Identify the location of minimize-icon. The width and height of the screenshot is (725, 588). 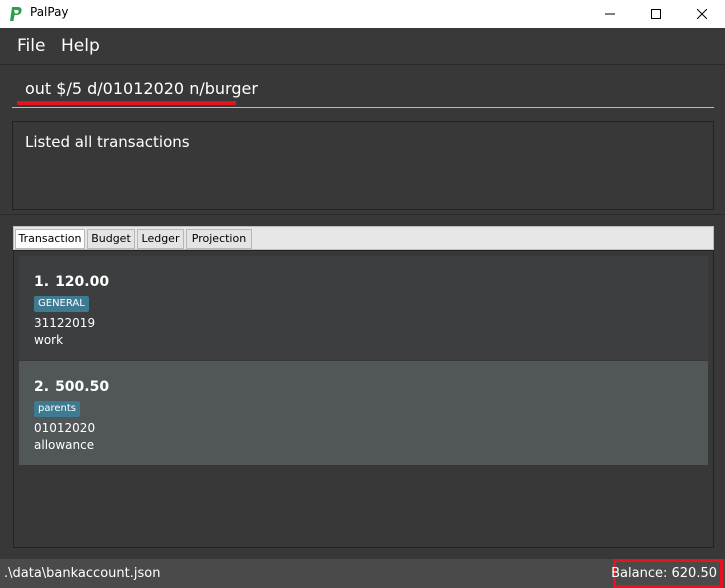
(610, 14).